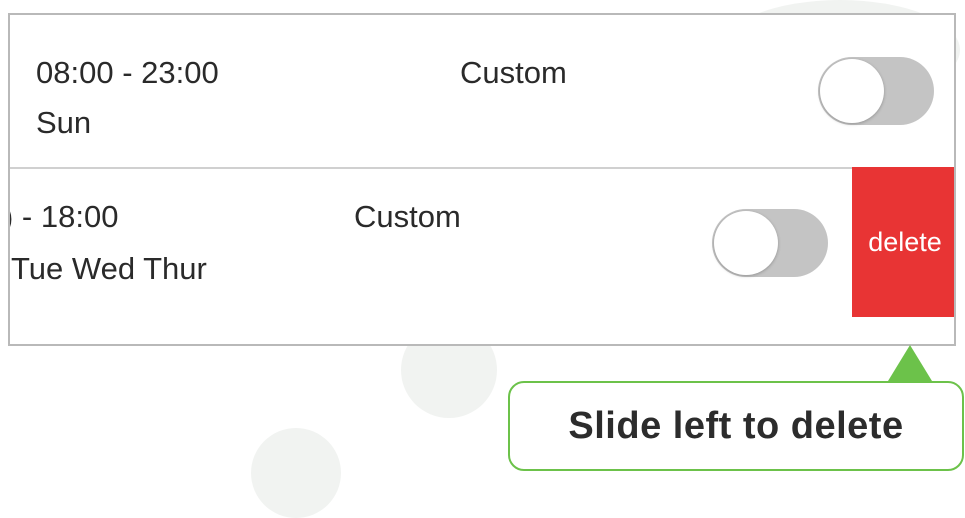 This screenshot has height=518, width=965. I want to click on delete-button: delete, so click(903, 242).